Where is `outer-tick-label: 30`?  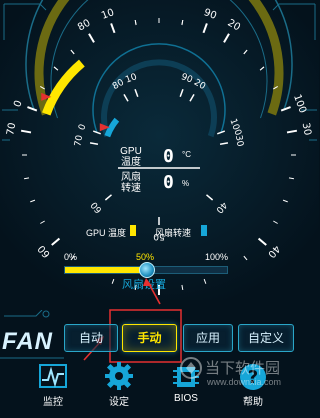
outer-tick-label: 30 is located at coordinates (306, 129).